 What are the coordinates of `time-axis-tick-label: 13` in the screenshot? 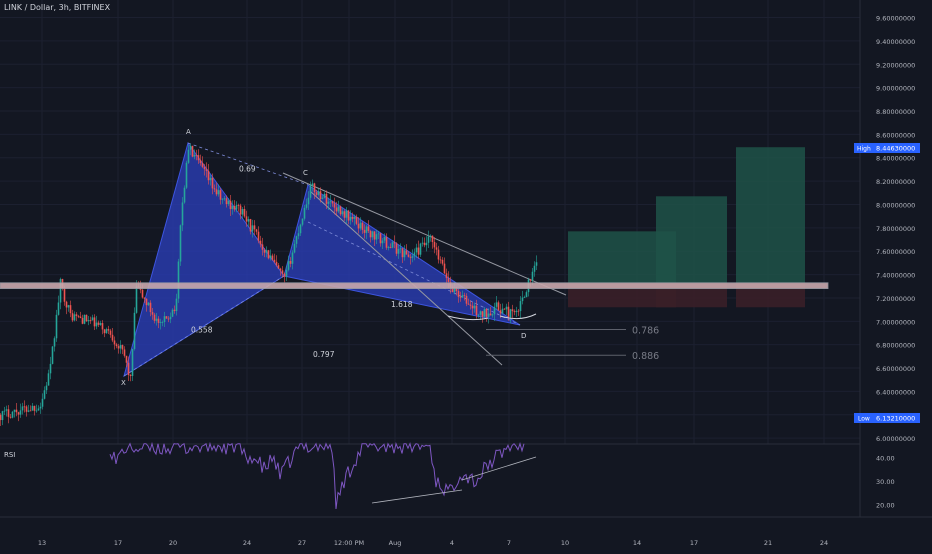 It's located at (42, 543).